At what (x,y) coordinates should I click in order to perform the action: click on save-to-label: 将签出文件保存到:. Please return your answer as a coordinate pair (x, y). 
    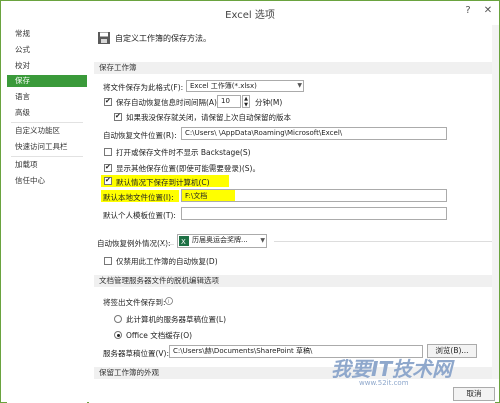
    Looking at the image, I should click on (134, 302).